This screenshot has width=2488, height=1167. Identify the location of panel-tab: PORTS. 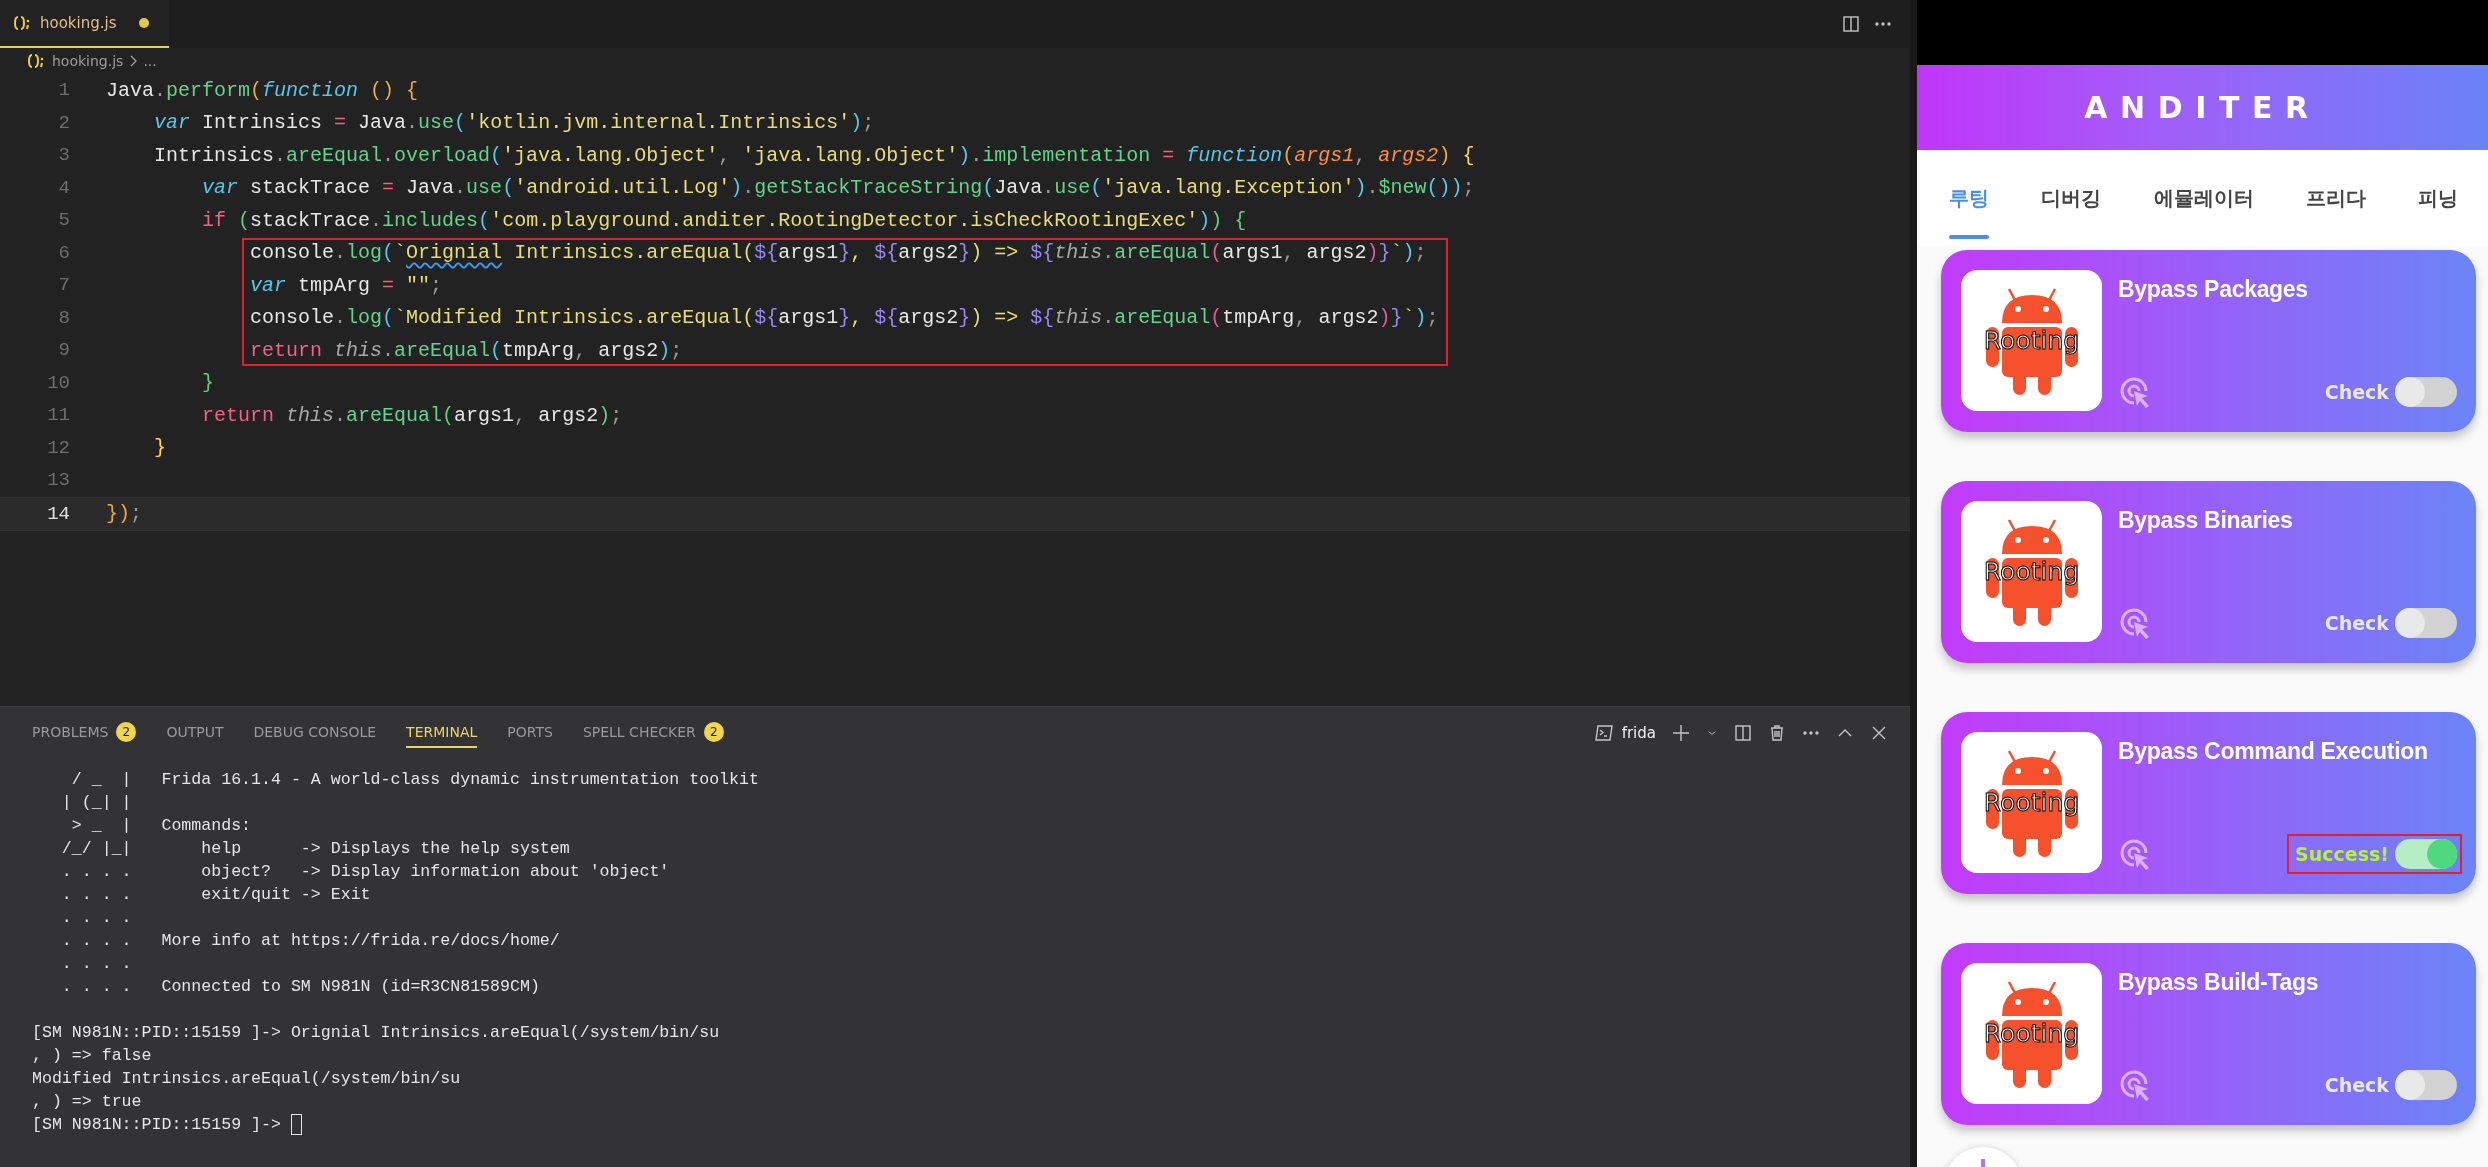
(530, 733).